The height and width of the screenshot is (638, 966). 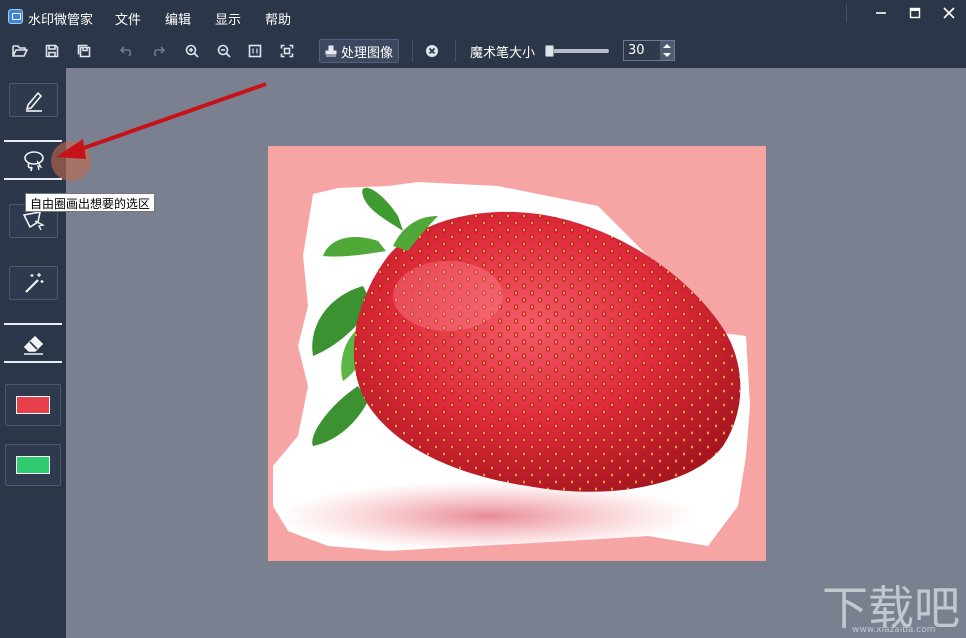 I want to click on actual-size-button, so click(x=255, y=51).